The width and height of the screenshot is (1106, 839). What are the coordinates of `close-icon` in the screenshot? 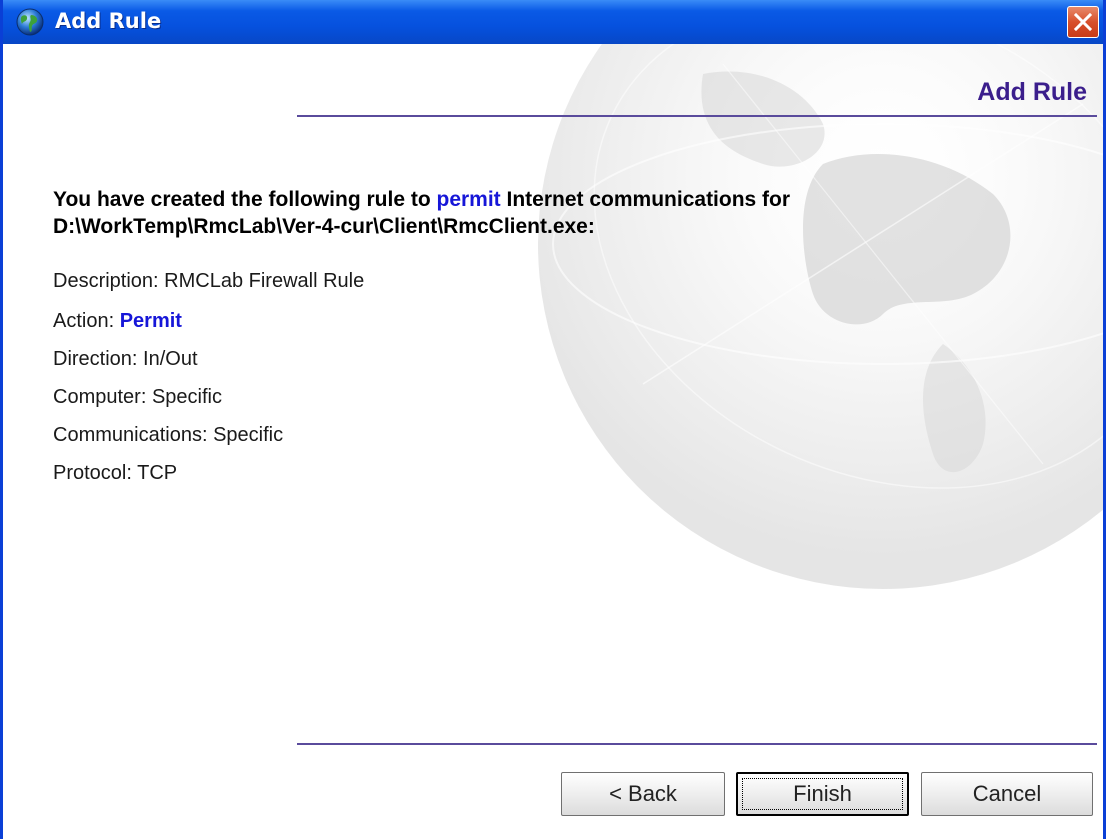 It's located at (1083, 22).